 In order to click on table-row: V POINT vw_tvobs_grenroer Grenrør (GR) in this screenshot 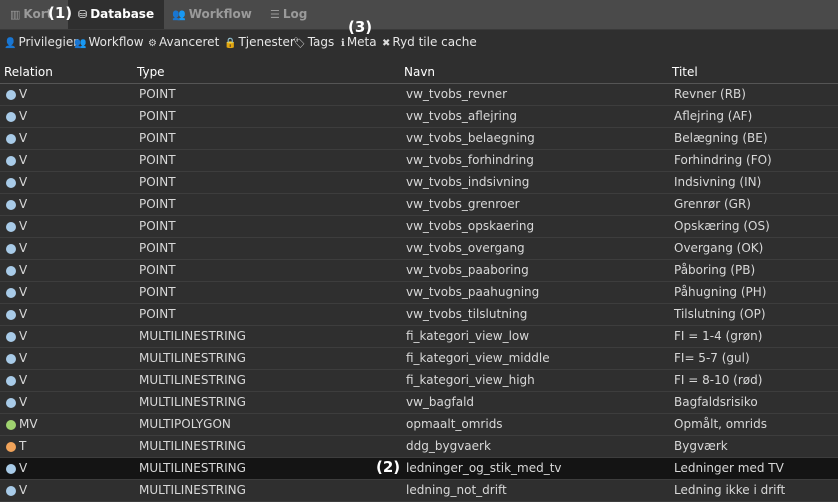, I will do `click(419, 205)`.